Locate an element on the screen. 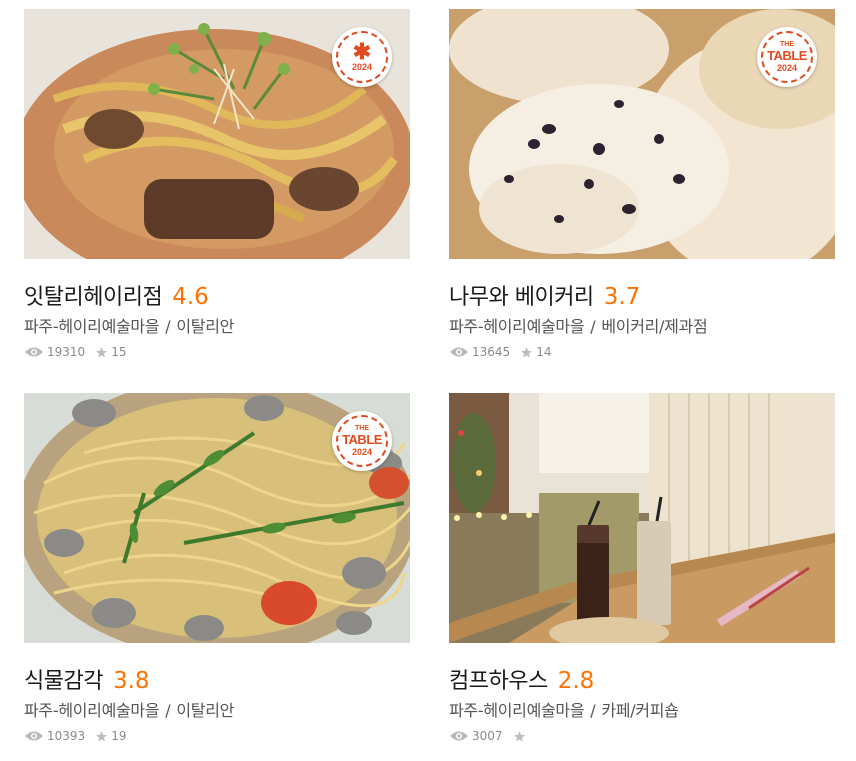 This screenshot has height=761, width=856. view-count: 3007 is located at coordinates (487, 736).